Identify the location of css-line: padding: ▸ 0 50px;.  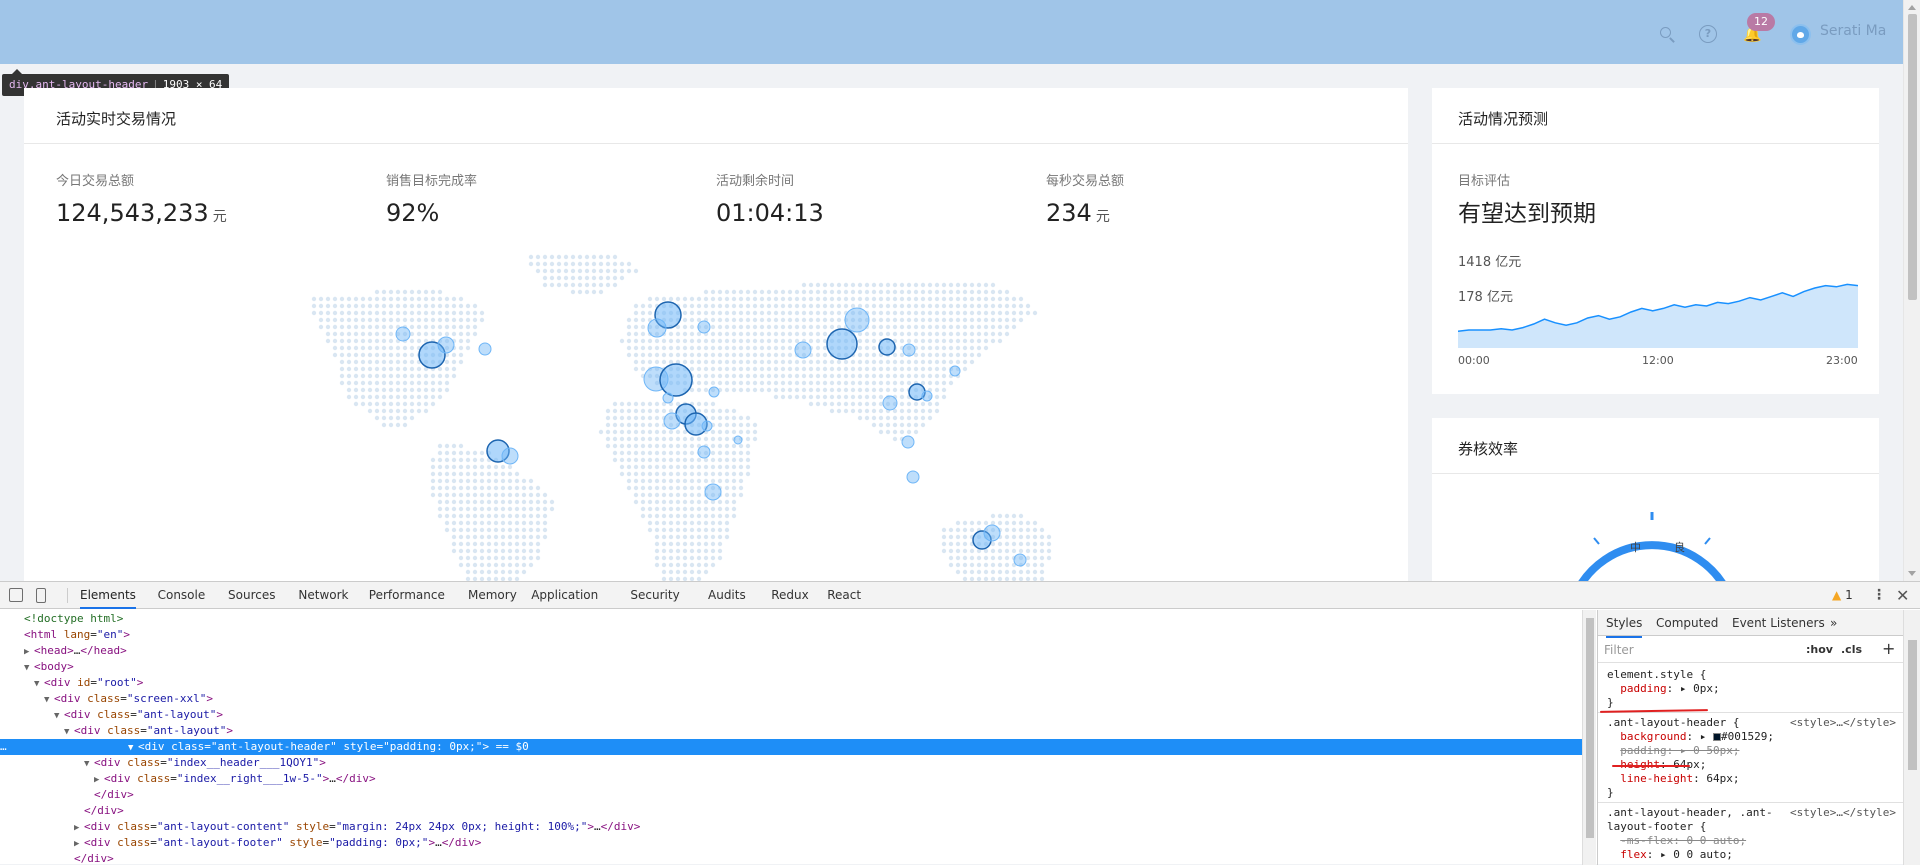
(1750, 751).